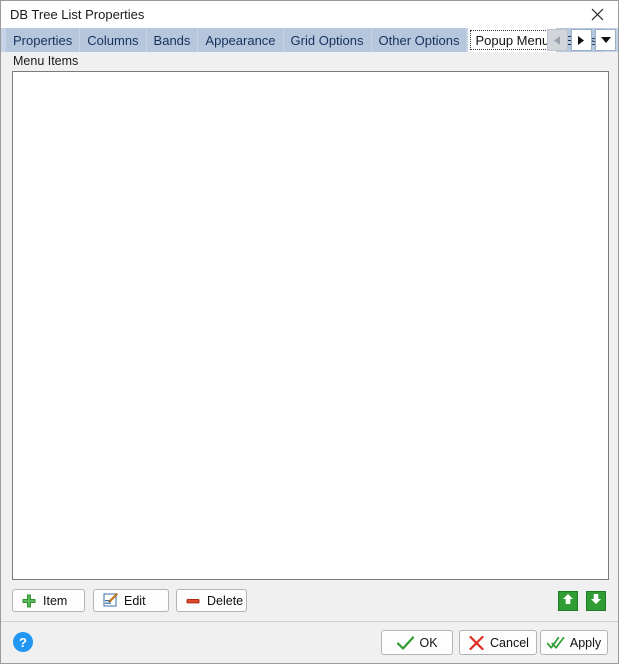 This screenshot has width=619, height=664. What do you see at coordinates (46, 61) in the screenshot?
I see `menu-items-label: Menu Items` at bounding box center [46, 61].